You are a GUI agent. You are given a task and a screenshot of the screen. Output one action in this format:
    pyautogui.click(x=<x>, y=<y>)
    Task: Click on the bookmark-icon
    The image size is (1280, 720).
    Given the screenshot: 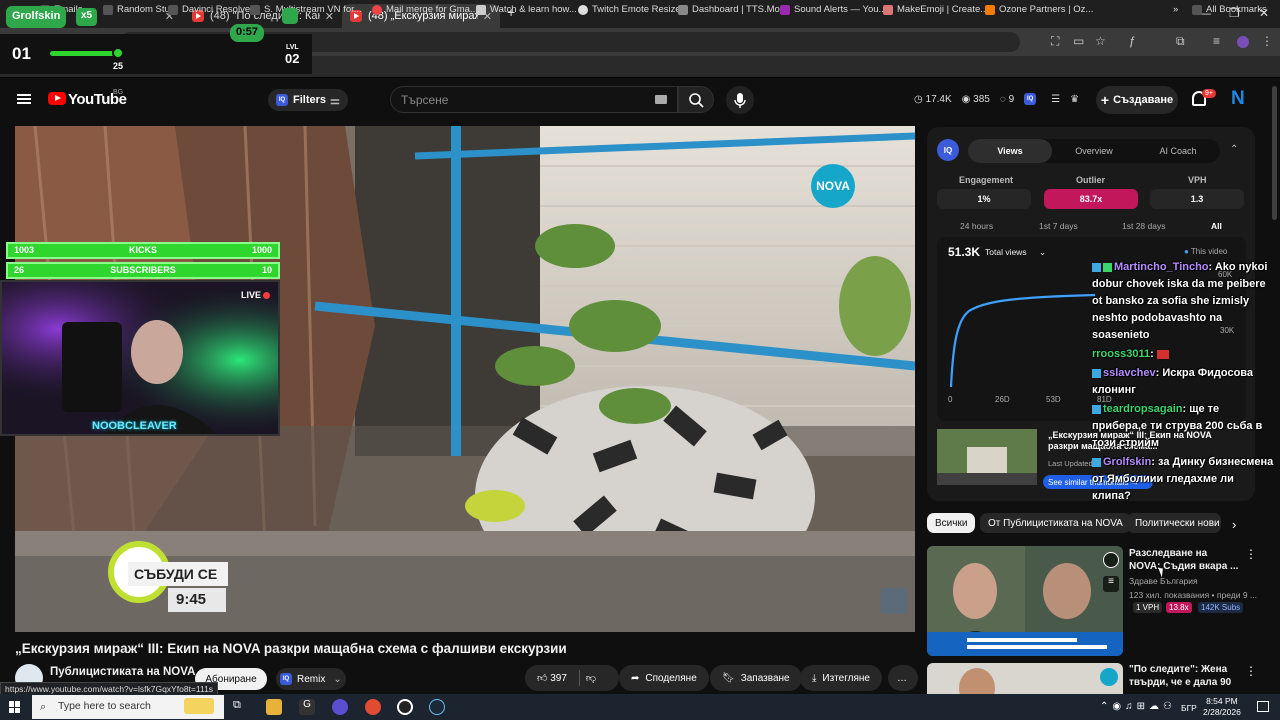 What is the action you would take?
    pyautogui.click(x=481, y=9)
    